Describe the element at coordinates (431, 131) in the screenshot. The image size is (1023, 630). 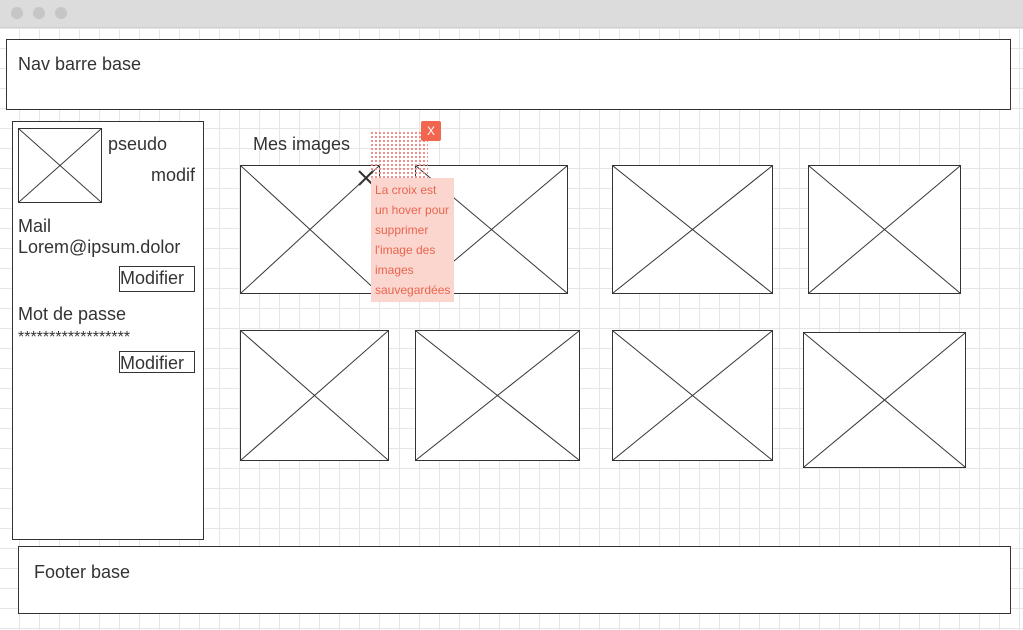
I see `annotation-close-button: X` at that location.